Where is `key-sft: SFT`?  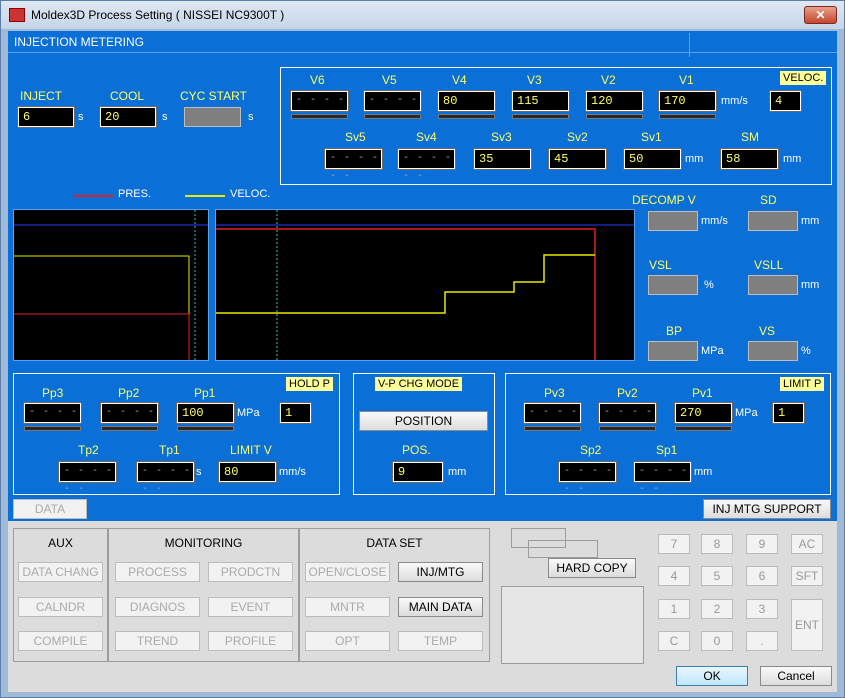 key-sft: SFT is located at coordinates (807, 576).